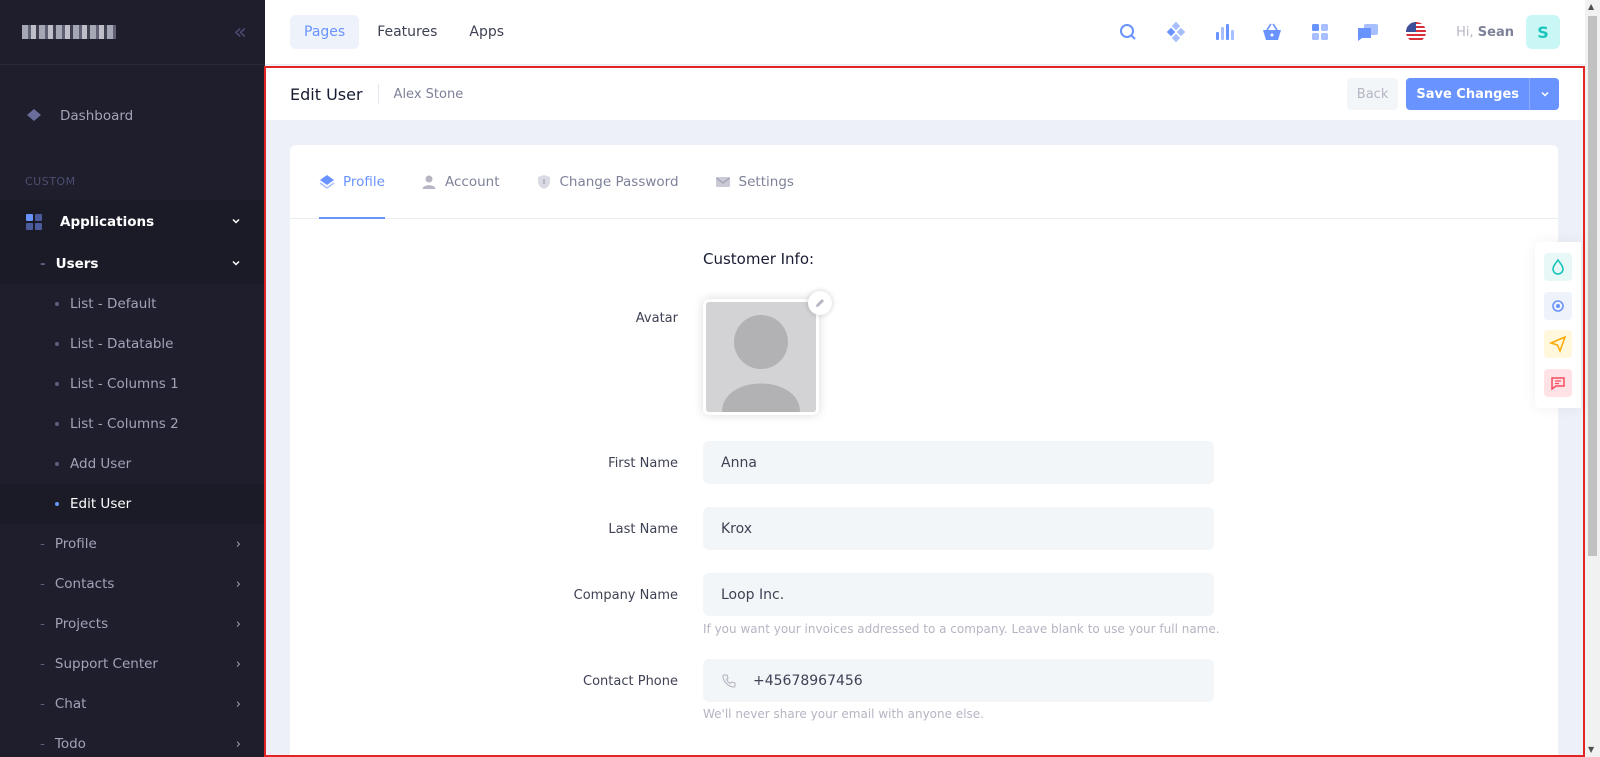 This screenshot has height=757, width=1600. I want to click on mail-icon, so click(723, 182).